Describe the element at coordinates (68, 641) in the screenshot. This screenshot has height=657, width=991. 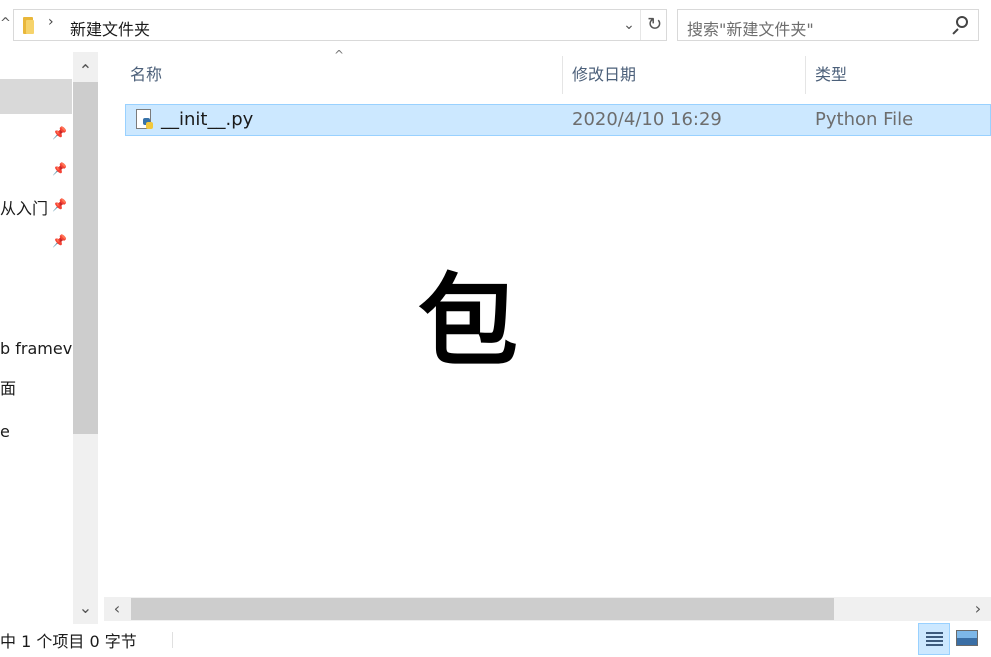
I see `status-text: 中 1 个项目 0 字节` at that location.